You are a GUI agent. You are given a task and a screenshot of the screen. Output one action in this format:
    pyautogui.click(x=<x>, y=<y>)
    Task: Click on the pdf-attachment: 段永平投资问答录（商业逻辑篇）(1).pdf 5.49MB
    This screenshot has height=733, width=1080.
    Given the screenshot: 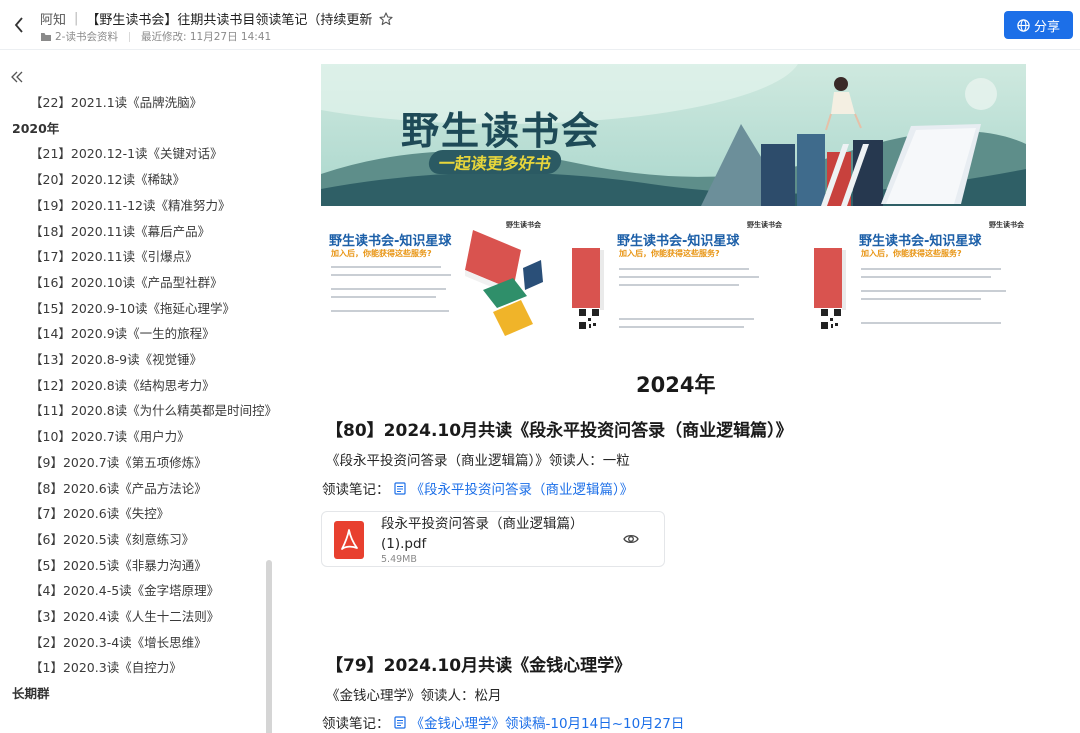 What is the action you would take?
    pyautogui.click(x=493, y=539)
    